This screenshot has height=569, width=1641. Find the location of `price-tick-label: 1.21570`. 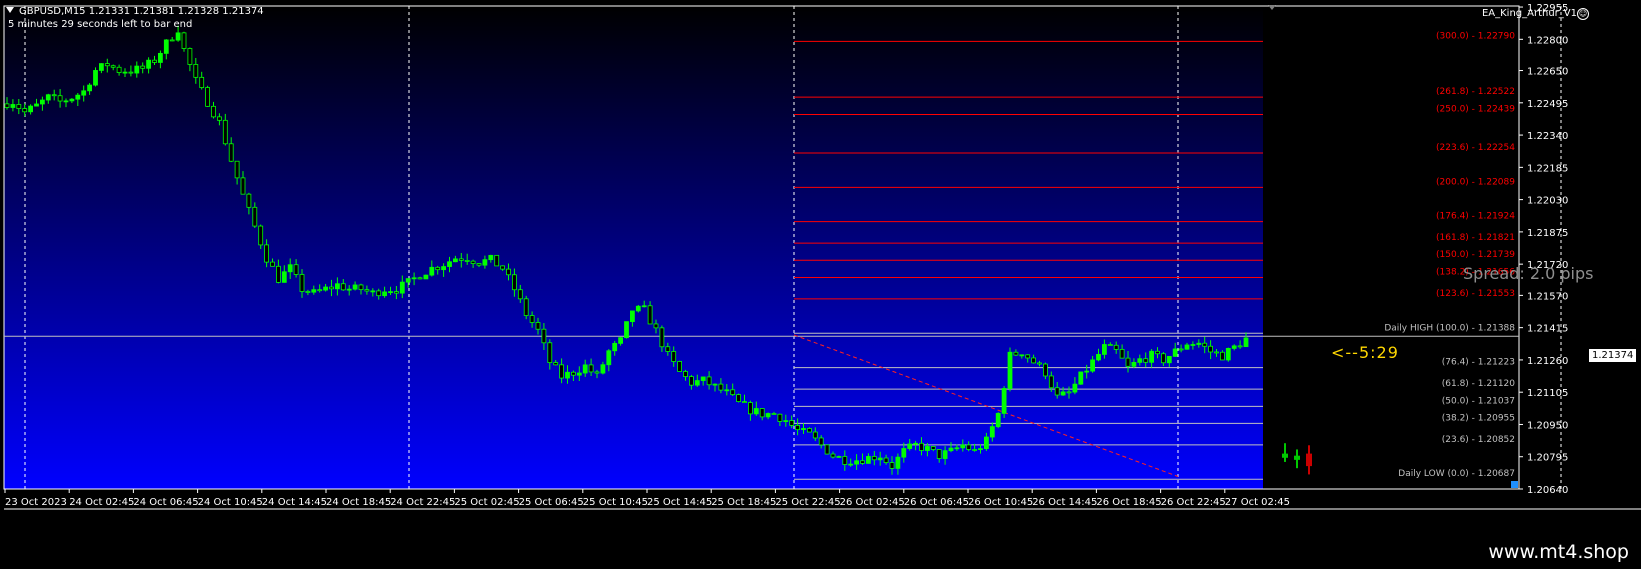

price-tick-label: 1.21570 is located at coordinates (1547, 296).